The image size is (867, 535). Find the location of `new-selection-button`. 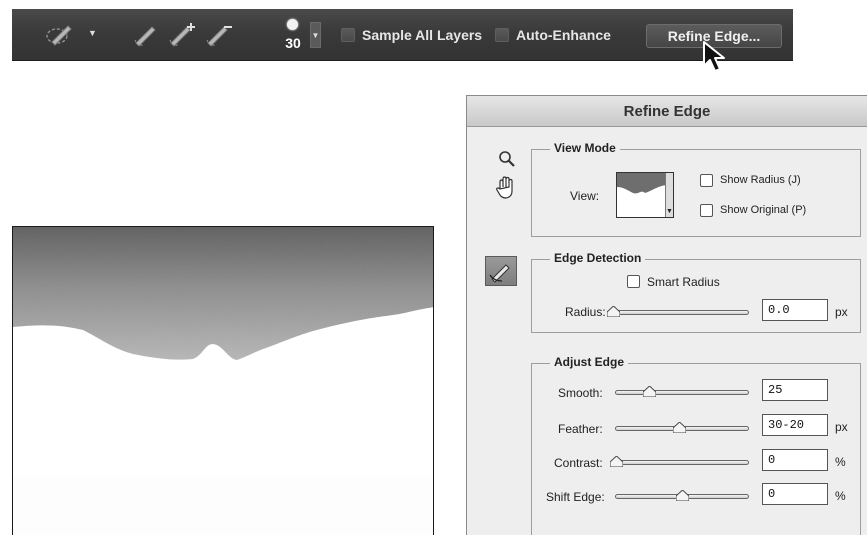

new-selection-button is located at coordinates (147, 36).